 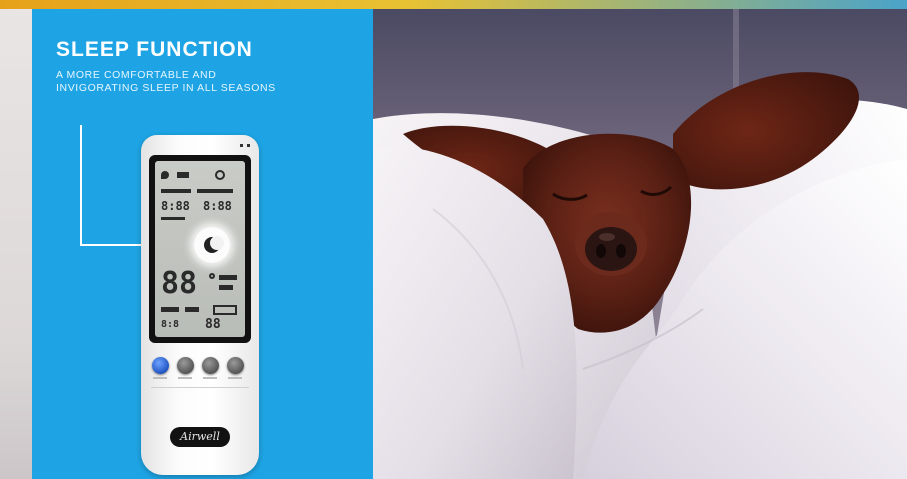 What do you see at coordinates (165, 175) in the screenshot?
I see `drop-icon` at bounding box center [165, 175].